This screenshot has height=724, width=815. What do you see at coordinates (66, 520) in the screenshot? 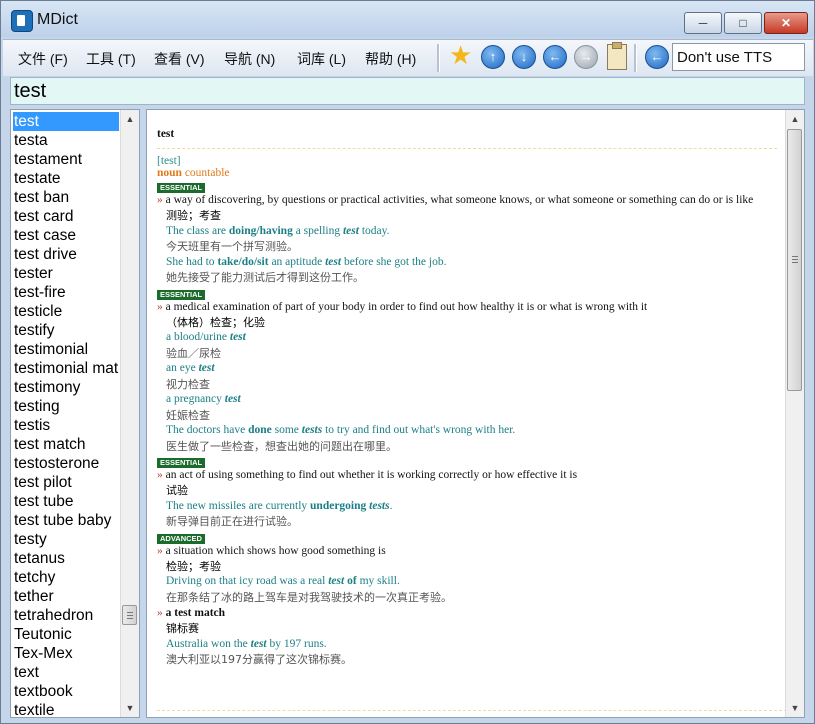
I see `word-list-item: test tube baby` at bounding box center [66, 520].